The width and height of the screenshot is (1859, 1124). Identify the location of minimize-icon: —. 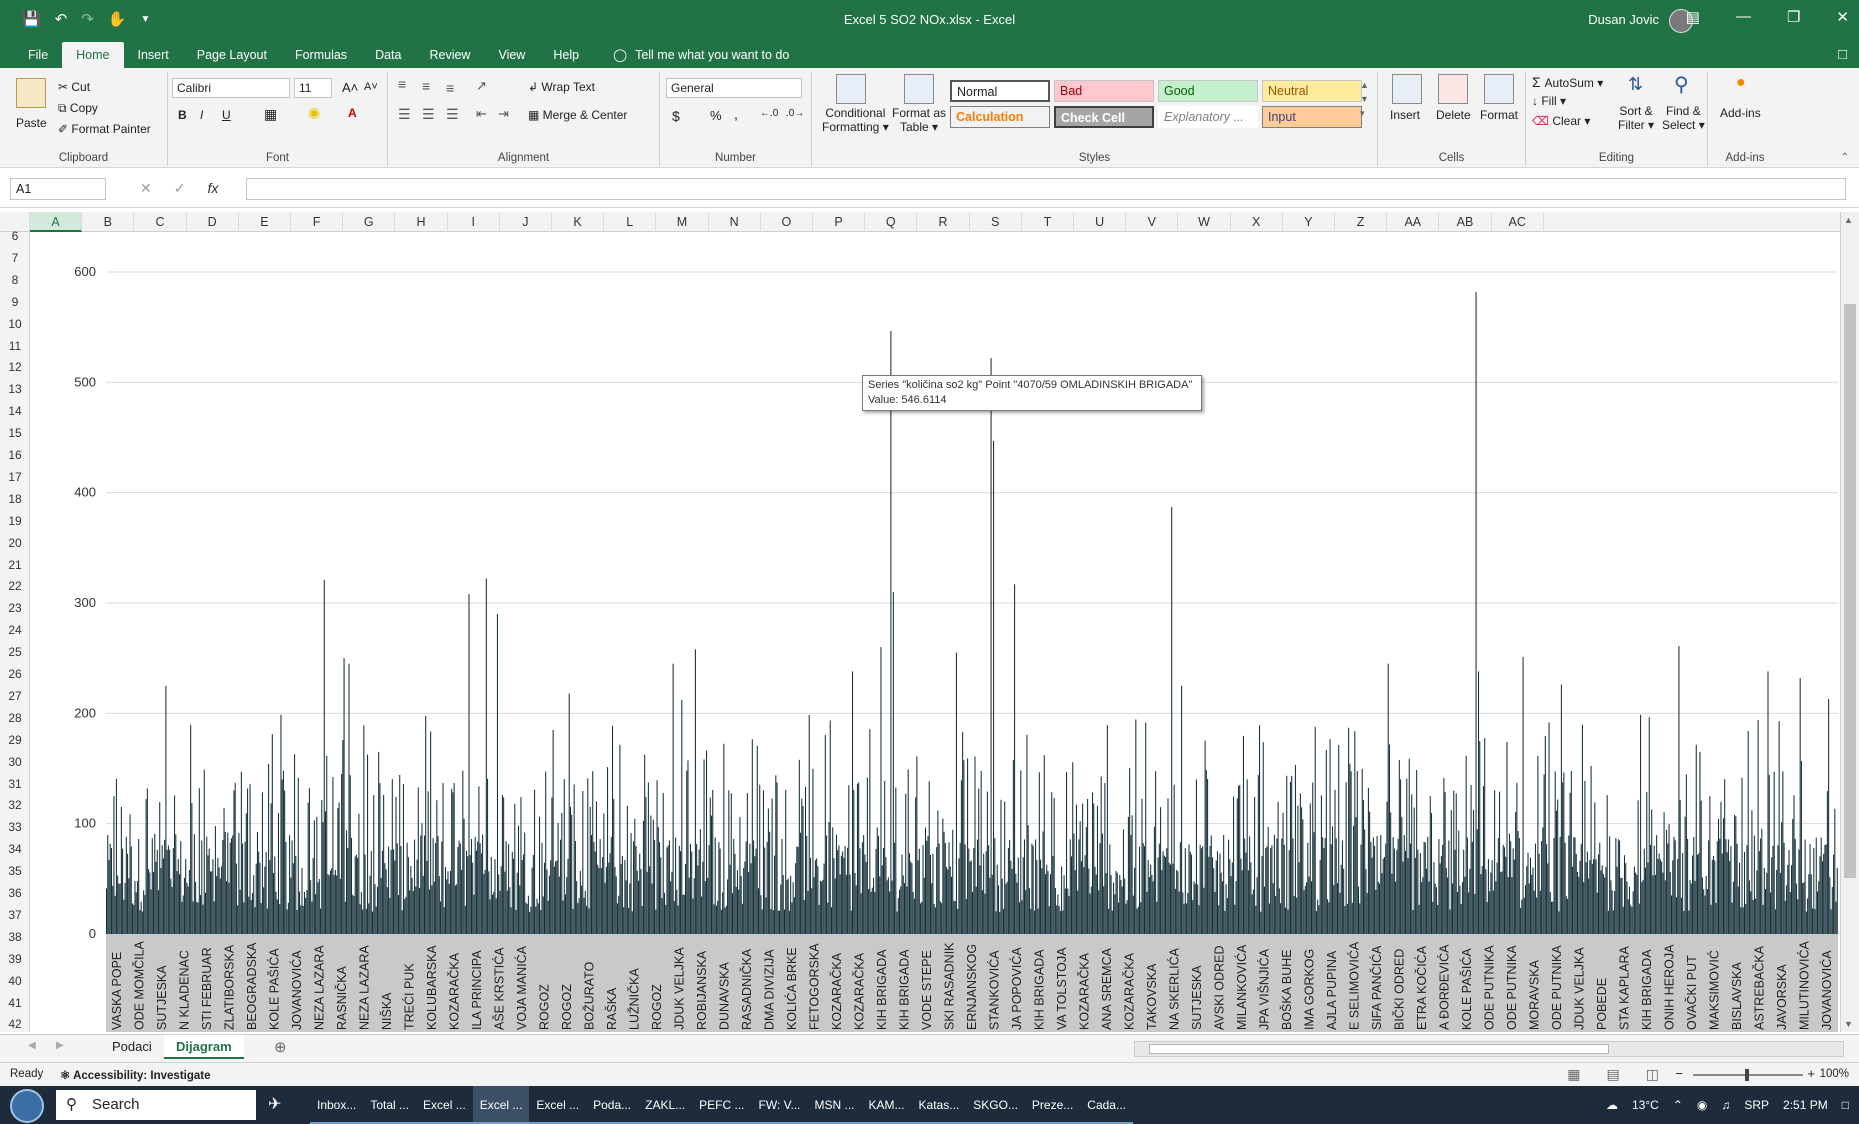
(1743, 17).